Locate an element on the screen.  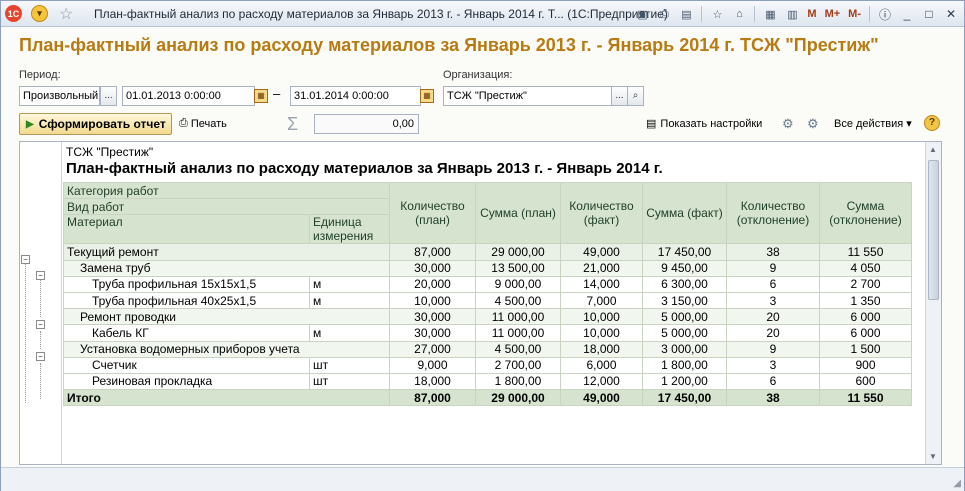
row-value: 6,000 is located at coordinates (601, 365).